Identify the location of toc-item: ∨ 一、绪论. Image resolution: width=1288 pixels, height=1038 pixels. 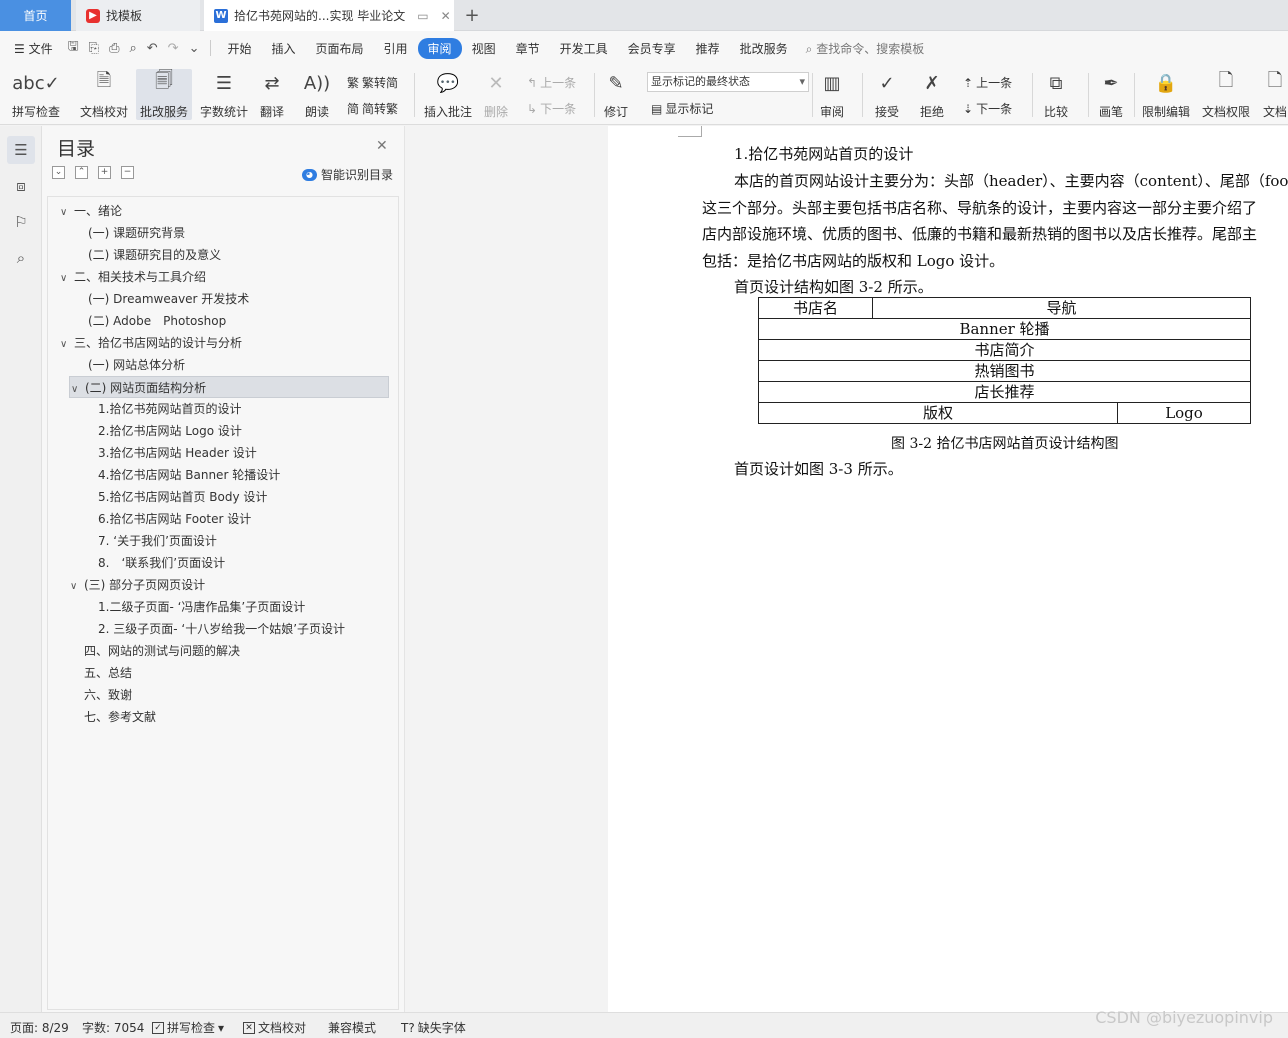
(91, 211).